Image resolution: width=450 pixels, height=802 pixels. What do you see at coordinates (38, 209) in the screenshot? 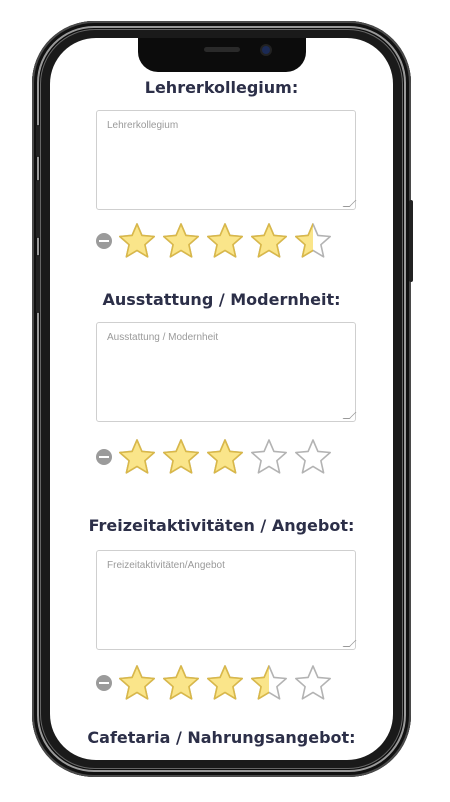
I see `volume-up-button` at bounding box center [38, 209].